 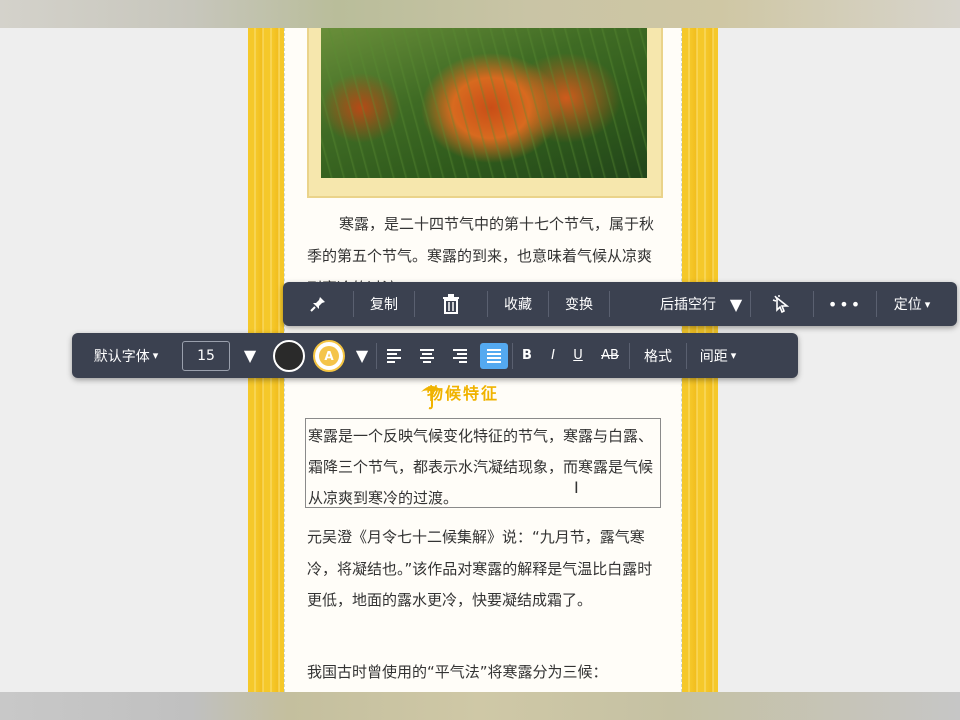 I want to click on highlight-icon: A, so click(x=329, y=355).